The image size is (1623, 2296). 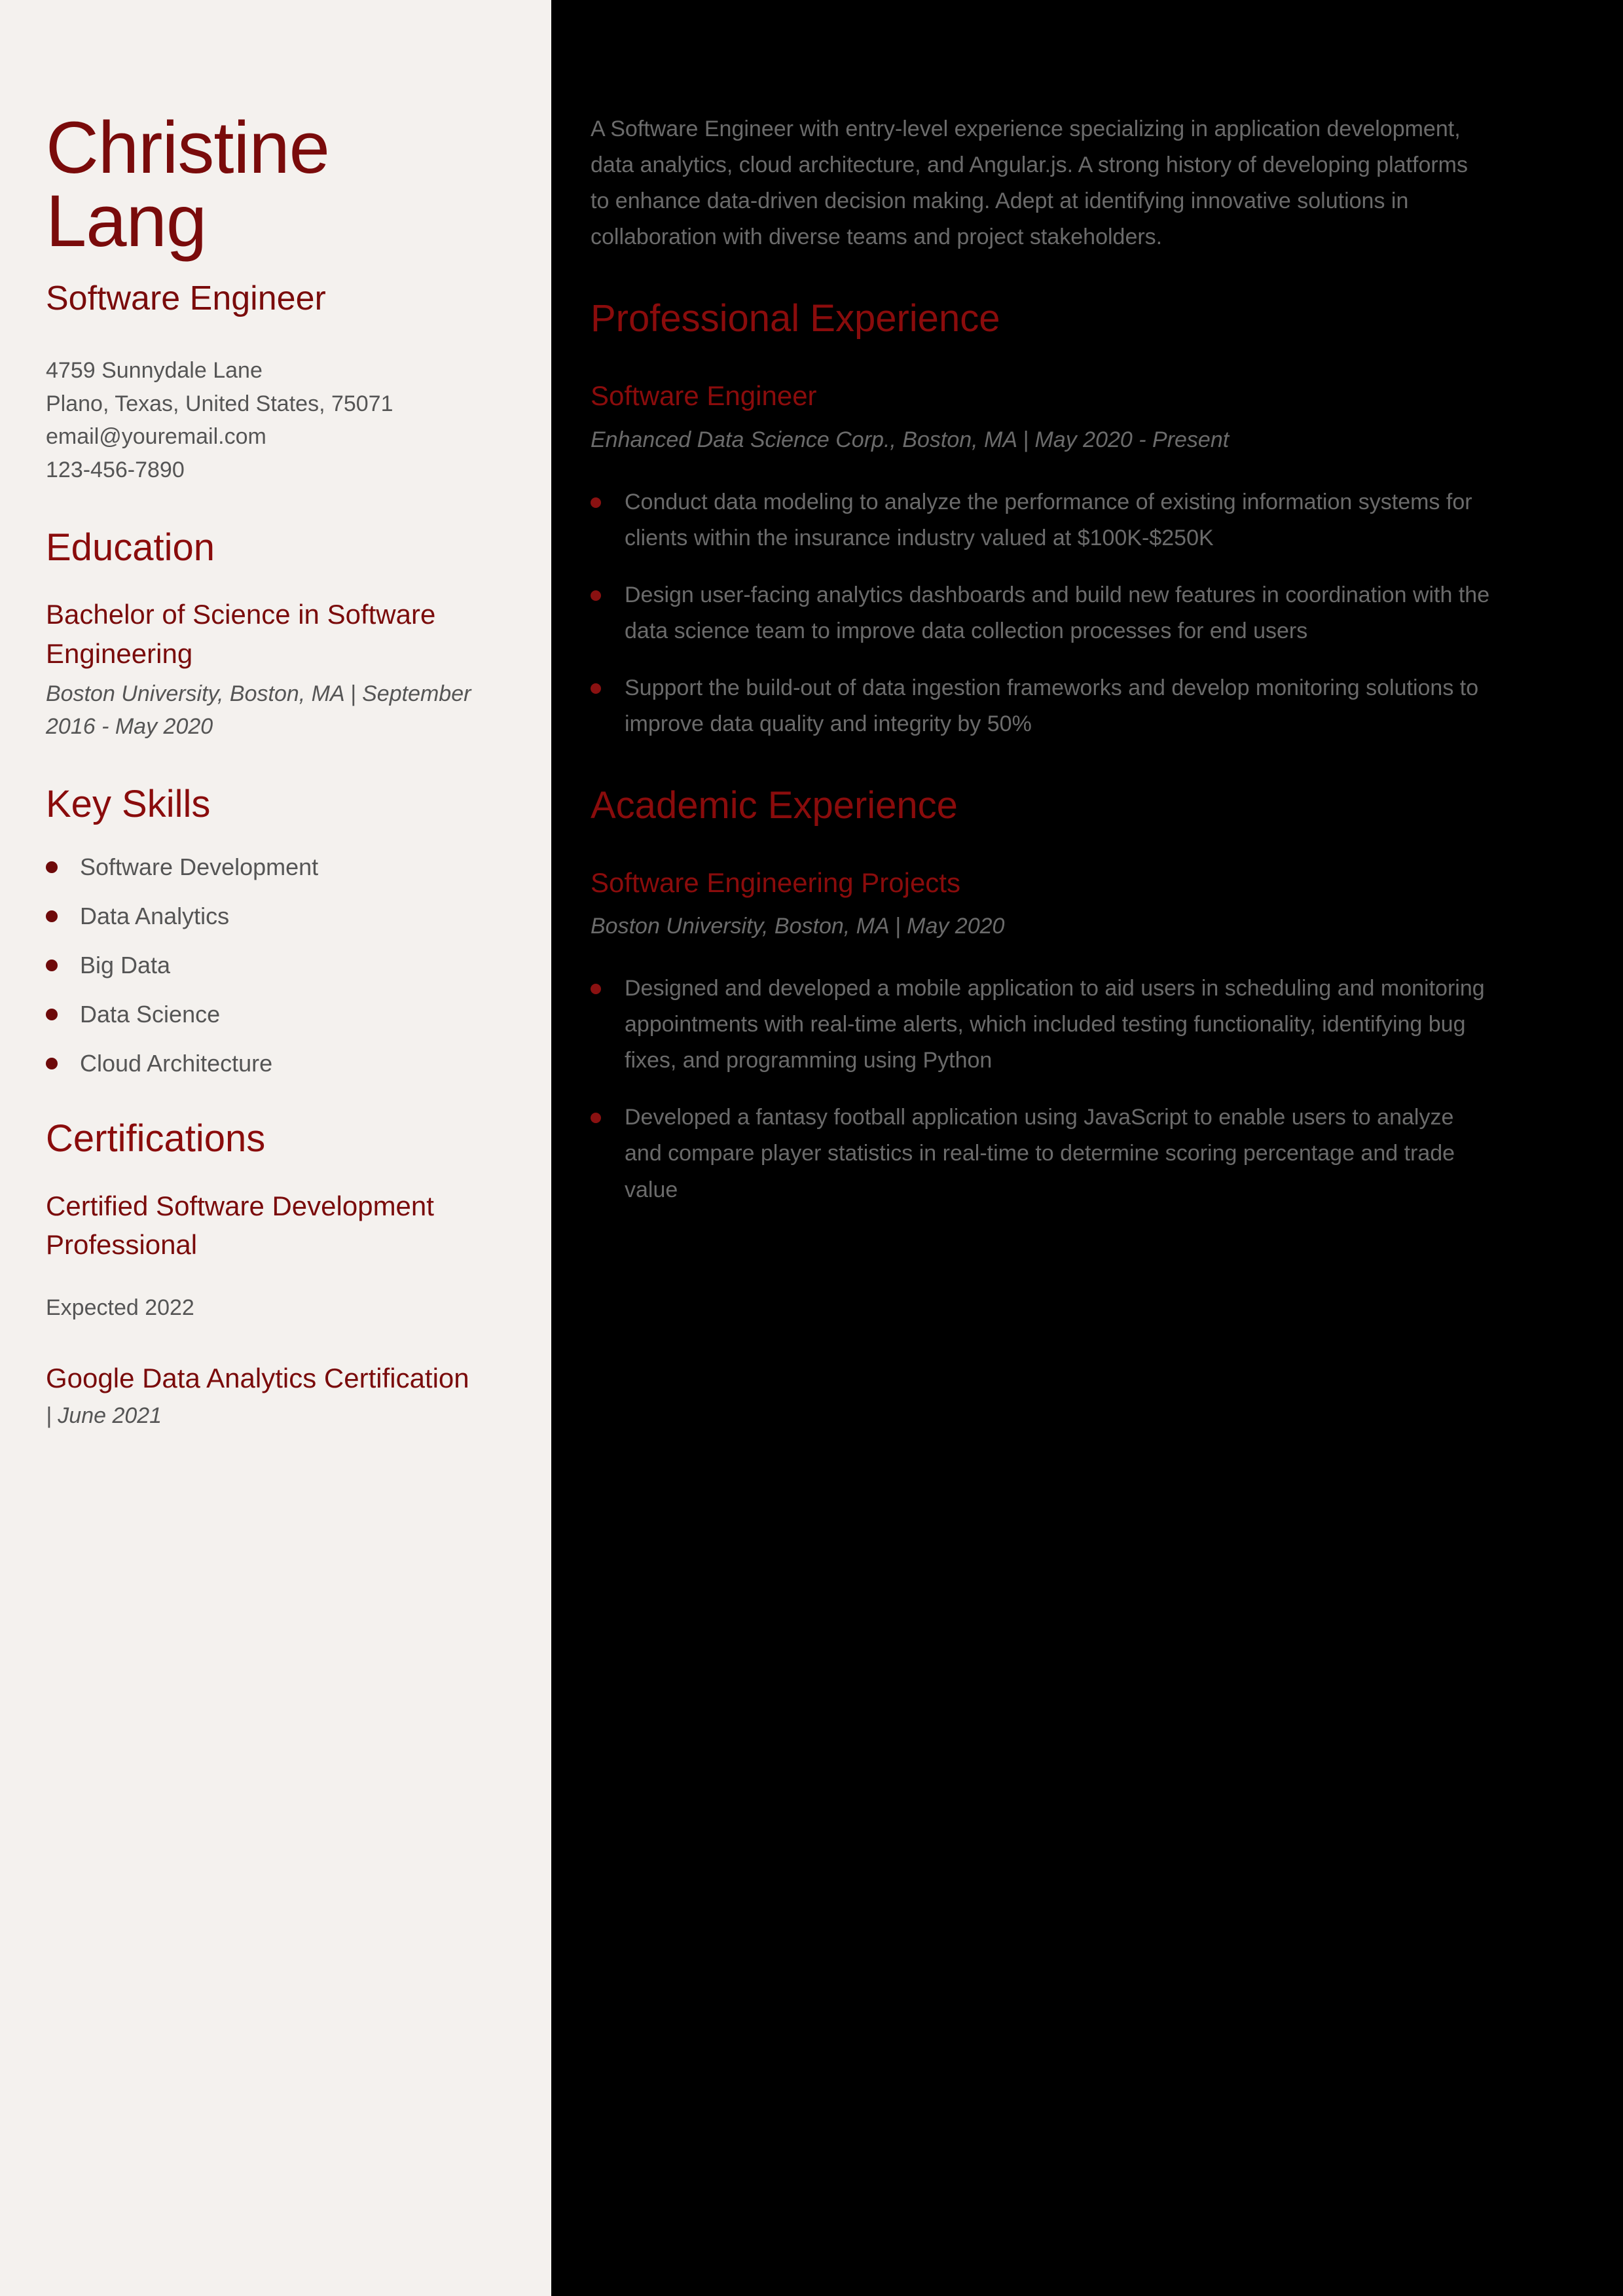 What do you see at coordinates (120, 1307) in the screenshot?
I see `certification-meta: Expected 2022` at bounding box center [120, 1307].